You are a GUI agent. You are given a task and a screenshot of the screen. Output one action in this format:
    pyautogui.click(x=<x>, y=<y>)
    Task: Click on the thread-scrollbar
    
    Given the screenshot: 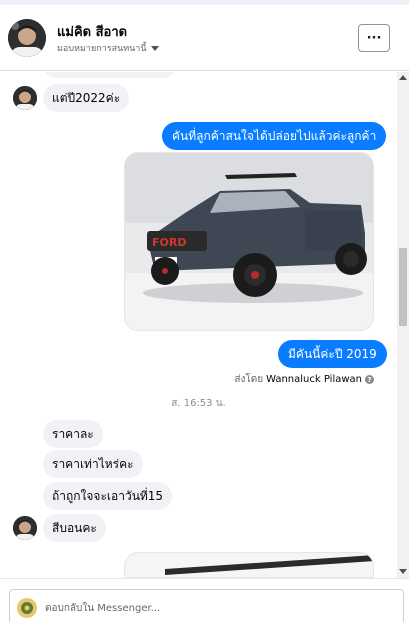 What is the action you would take?
    pyautogui.click(x=403, y=325)
    